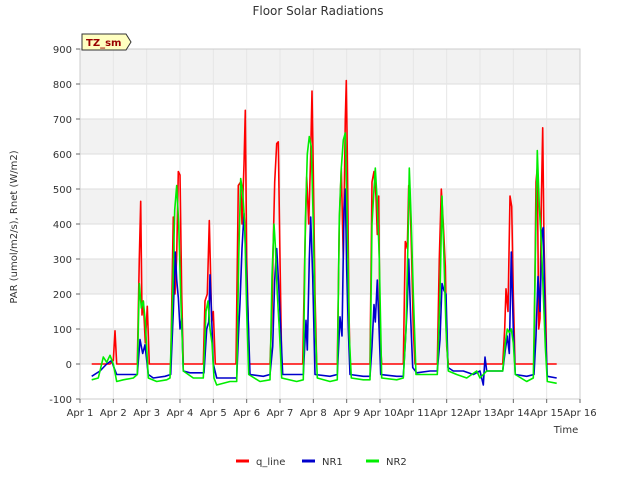 The image size is (640, 480). I want to click on x-tick-label: Apr 1, so click(80, 413).